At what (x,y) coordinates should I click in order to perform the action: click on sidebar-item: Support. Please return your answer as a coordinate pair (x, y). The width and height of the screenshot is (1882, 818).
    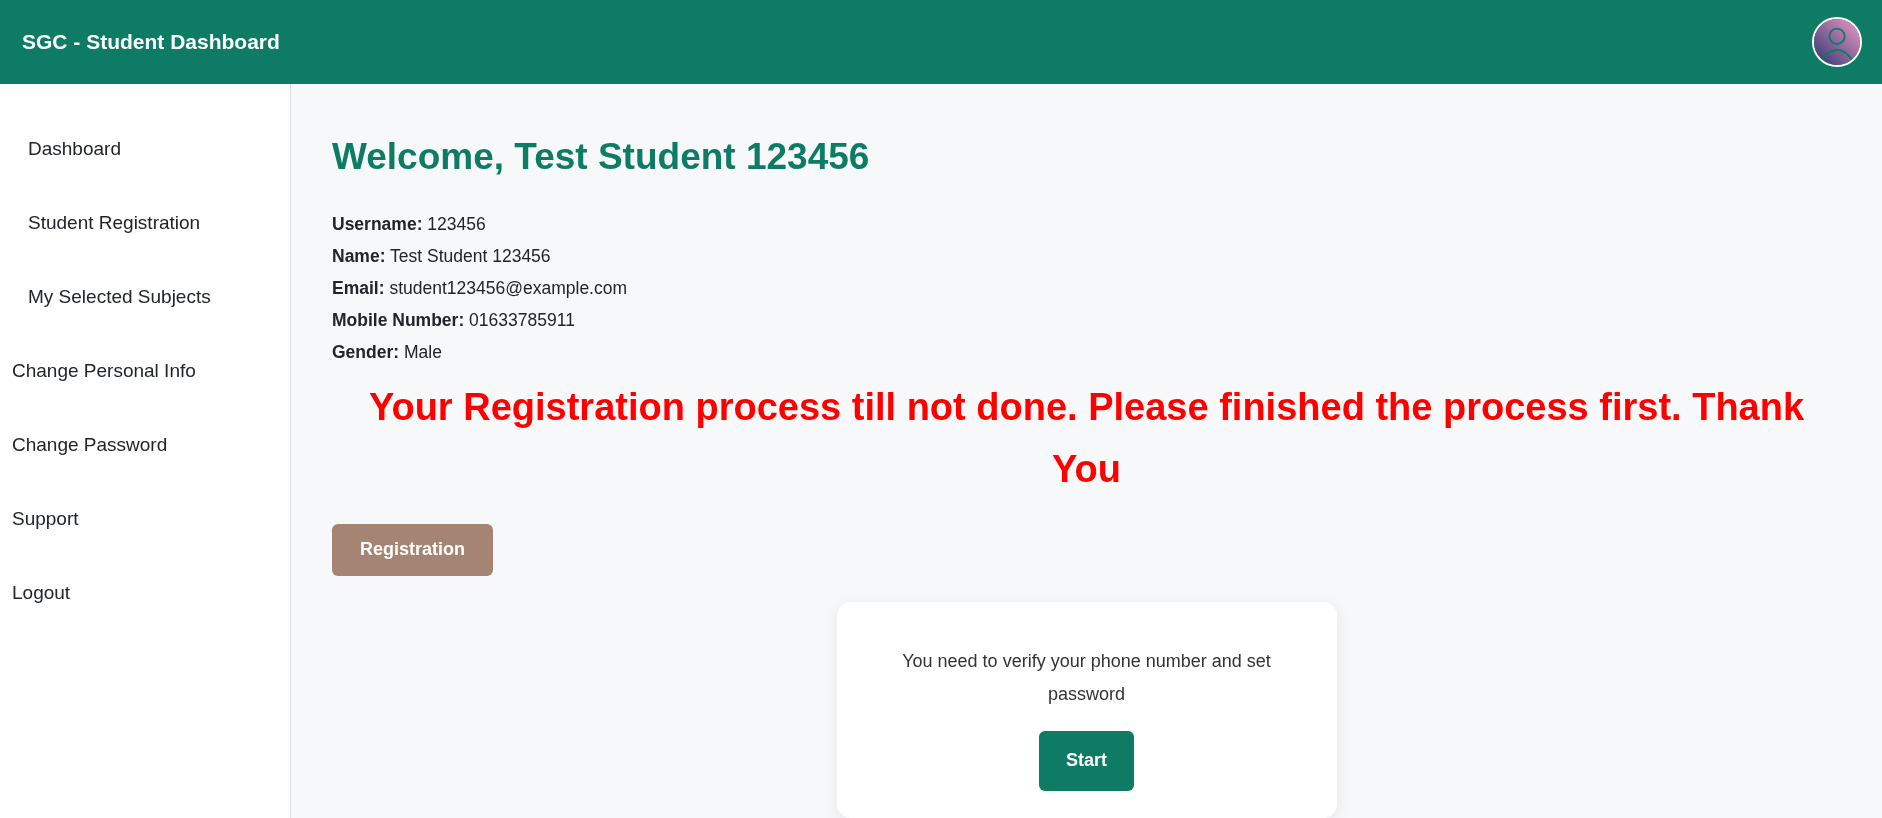
    Looking at the image, I should click on (39, 519).